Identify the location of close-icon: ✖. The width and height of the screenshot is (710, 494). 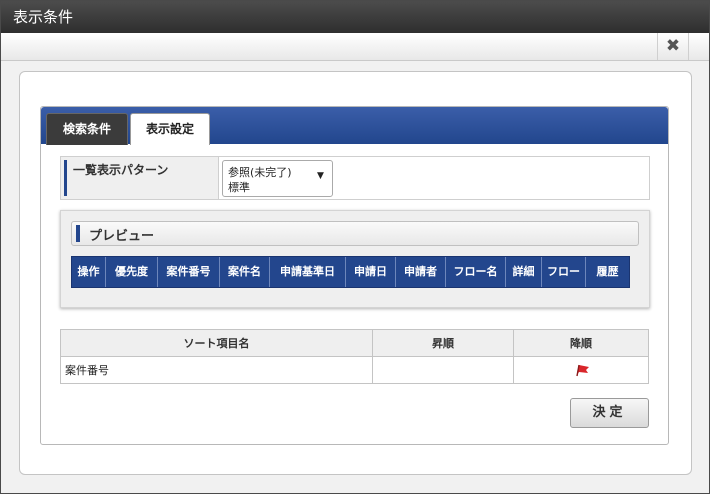
(673, 46).